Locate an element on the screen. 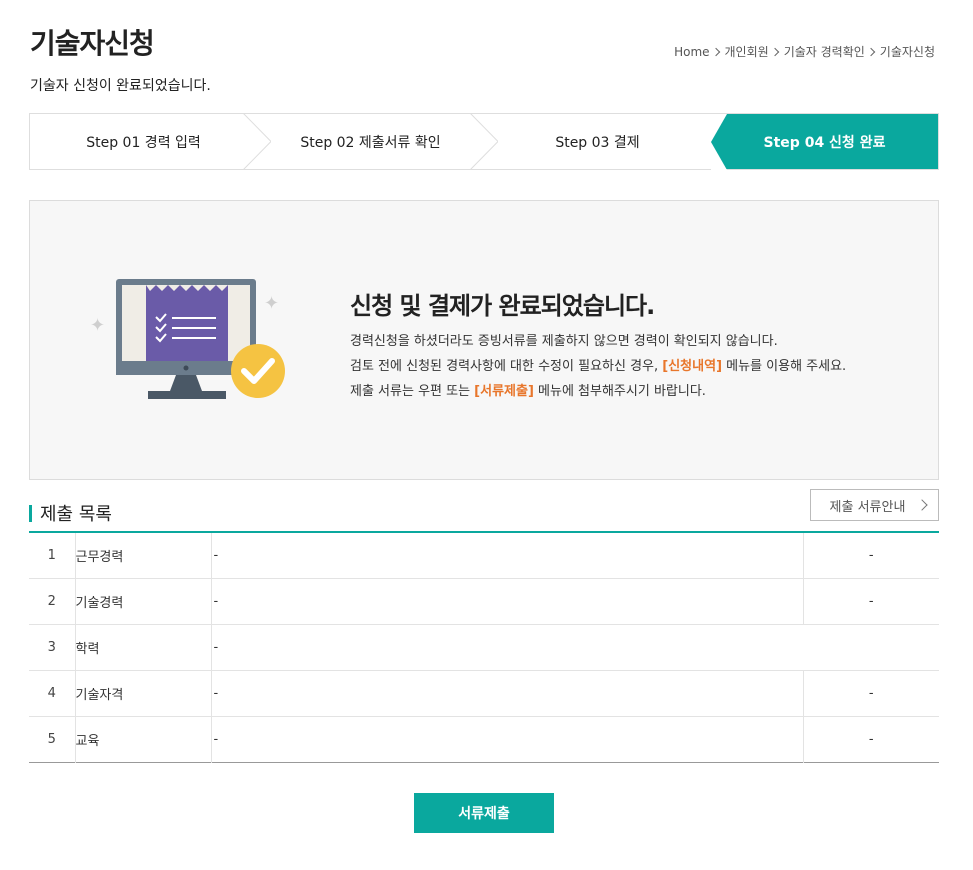  step-4-label: Step 04 신청 완료 is located at coordinates (824, 142).